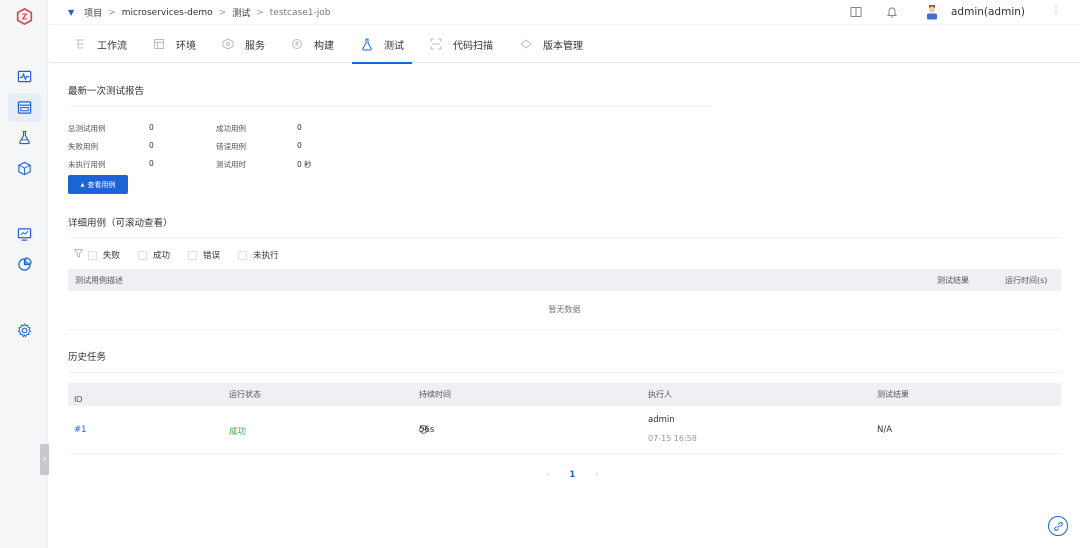  I want to click on header-actions: admin(admin), so click(937, 12).